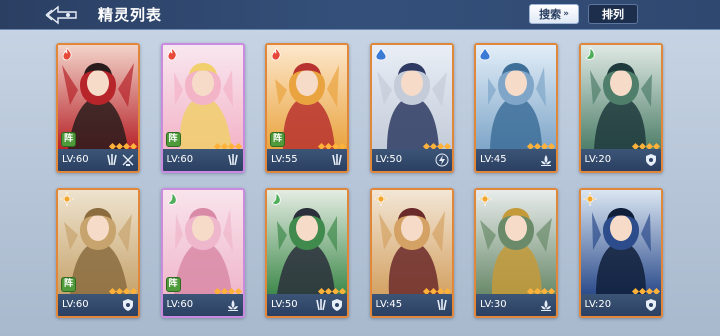 This screenshot has height=336, width=720. I want to click on sort-button: 排列, so click(613, 14).